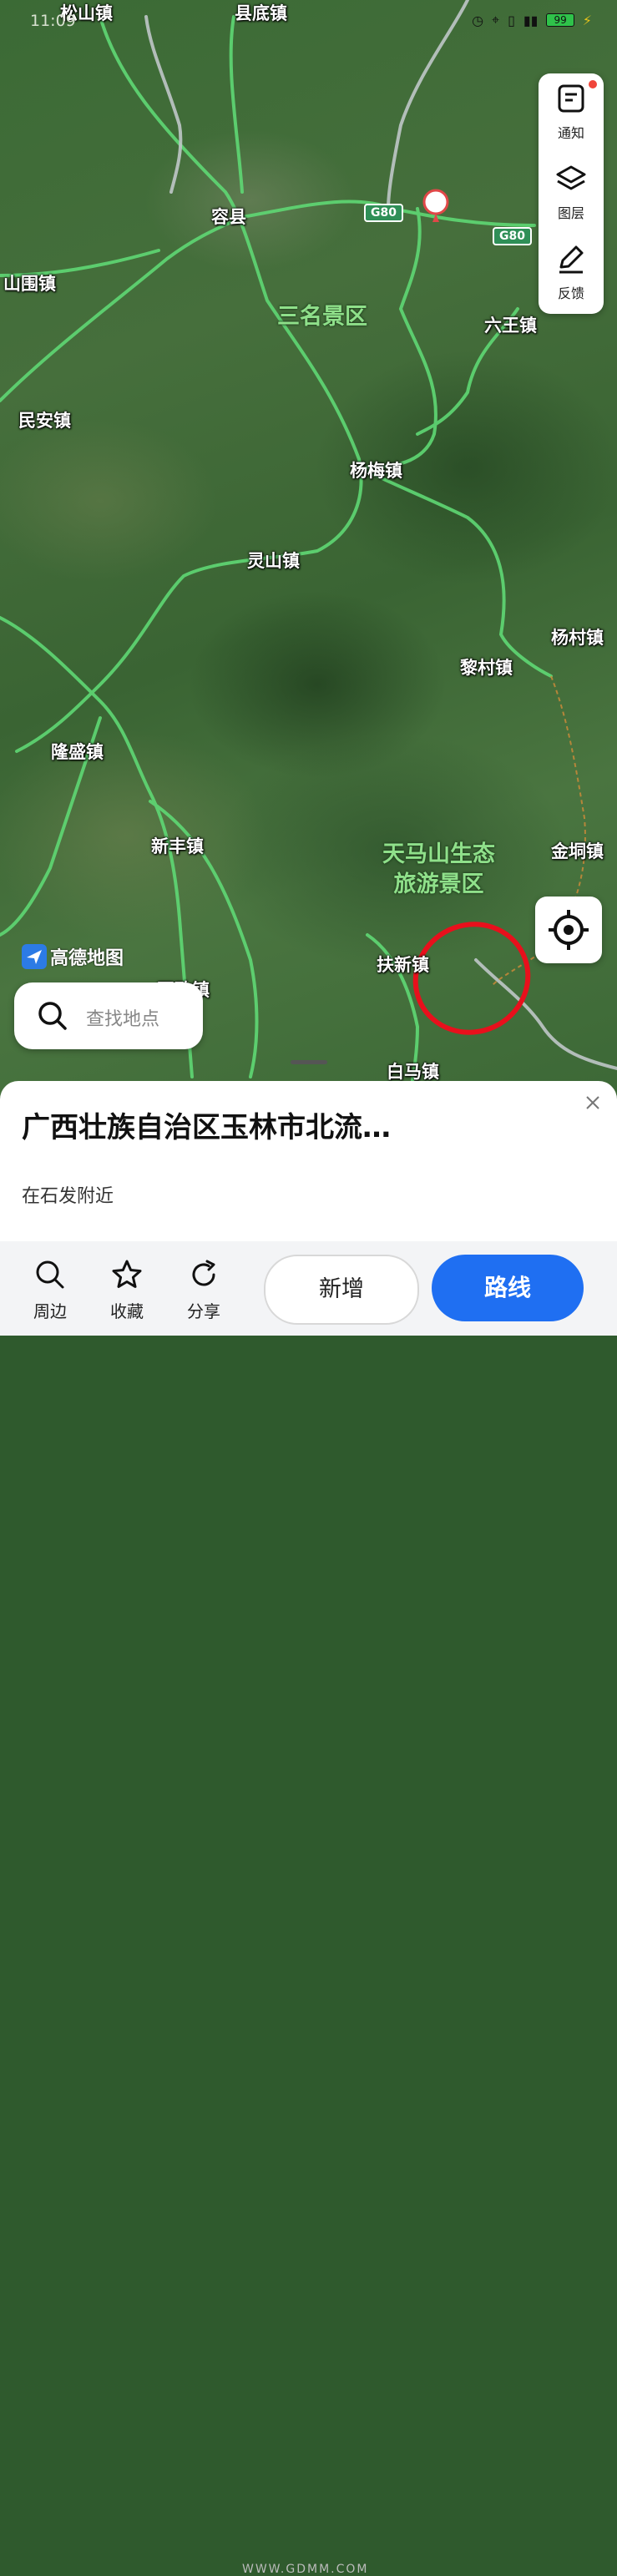 The height and width of the screenshot is (2576, 617). Describe the element at coordinates (578, 850) in the screenshot. I see `place-jintong: 金垌镇` at that location.